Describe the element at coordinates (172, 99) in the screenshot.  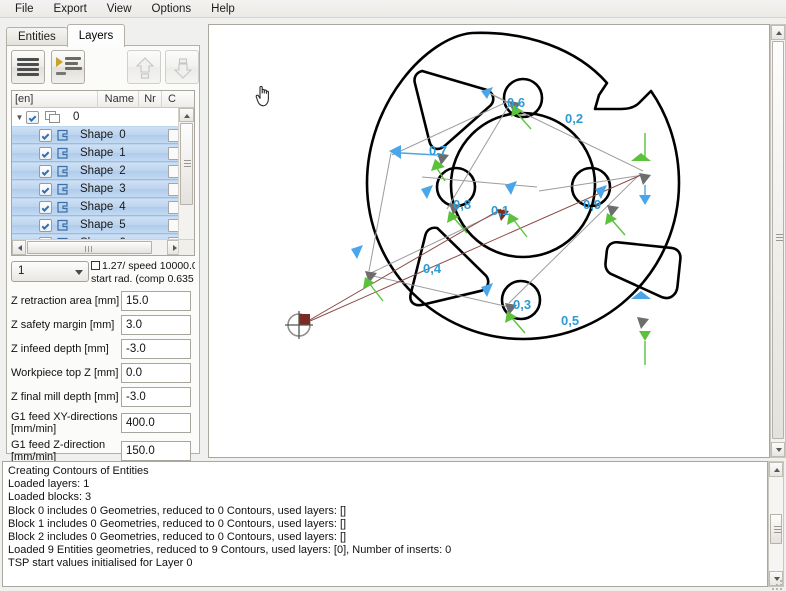
I see `tree-col-c: C` at that location.